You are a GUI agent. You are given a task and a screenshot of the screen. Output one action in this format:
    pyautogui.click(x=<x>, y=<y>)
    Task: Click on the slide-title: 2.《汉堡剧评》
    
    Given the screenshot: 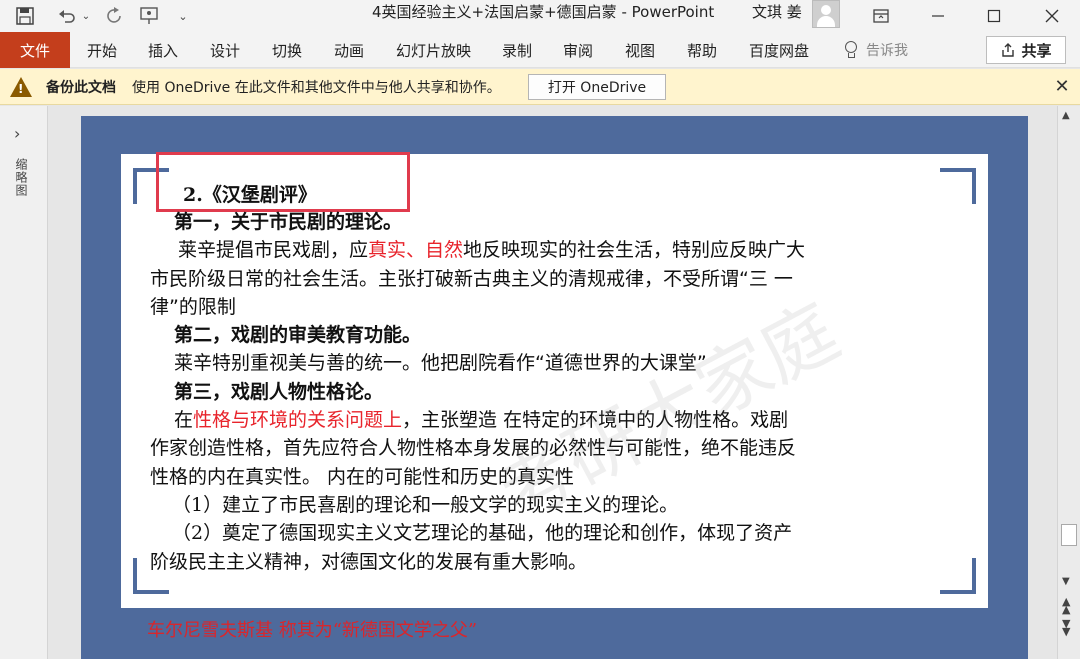 What is the action you would take?
    pyautogui.click(x=250, y=193)
    